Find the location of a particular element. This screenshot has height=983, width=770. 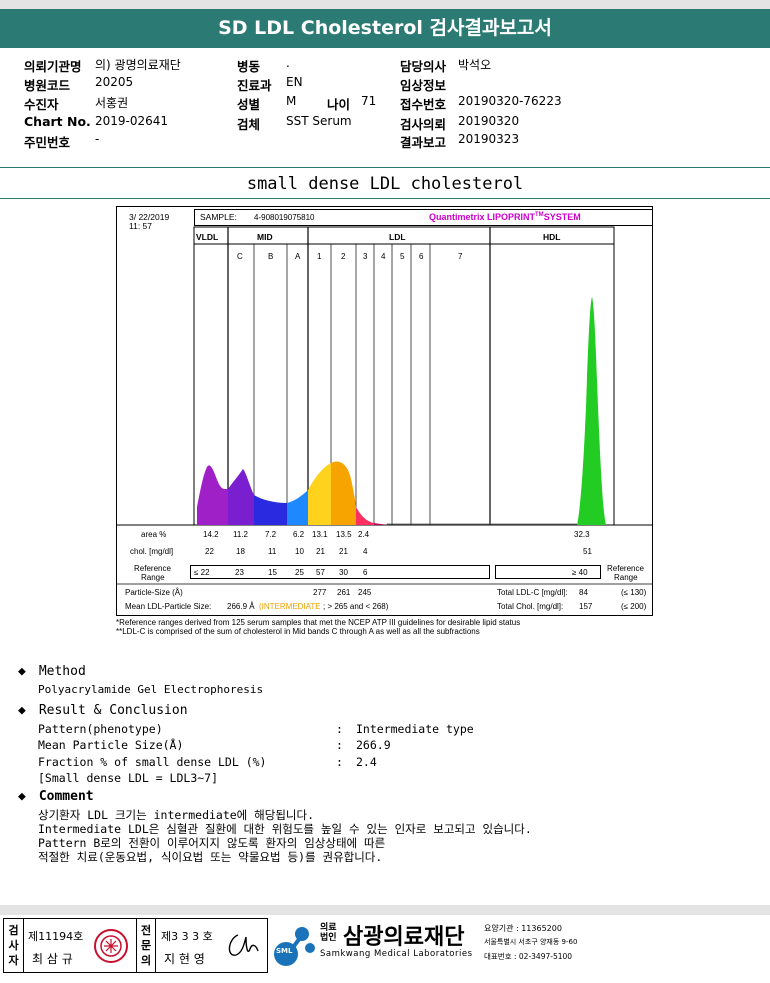

top-gray-bar is located at coordinates (385, 4).